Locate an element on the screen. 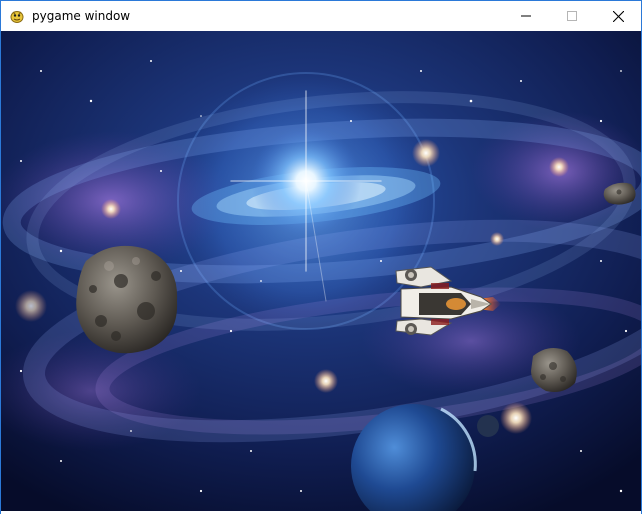 This screenshot has width=642, height=514. window-controls is located at coordinates (572, 16).